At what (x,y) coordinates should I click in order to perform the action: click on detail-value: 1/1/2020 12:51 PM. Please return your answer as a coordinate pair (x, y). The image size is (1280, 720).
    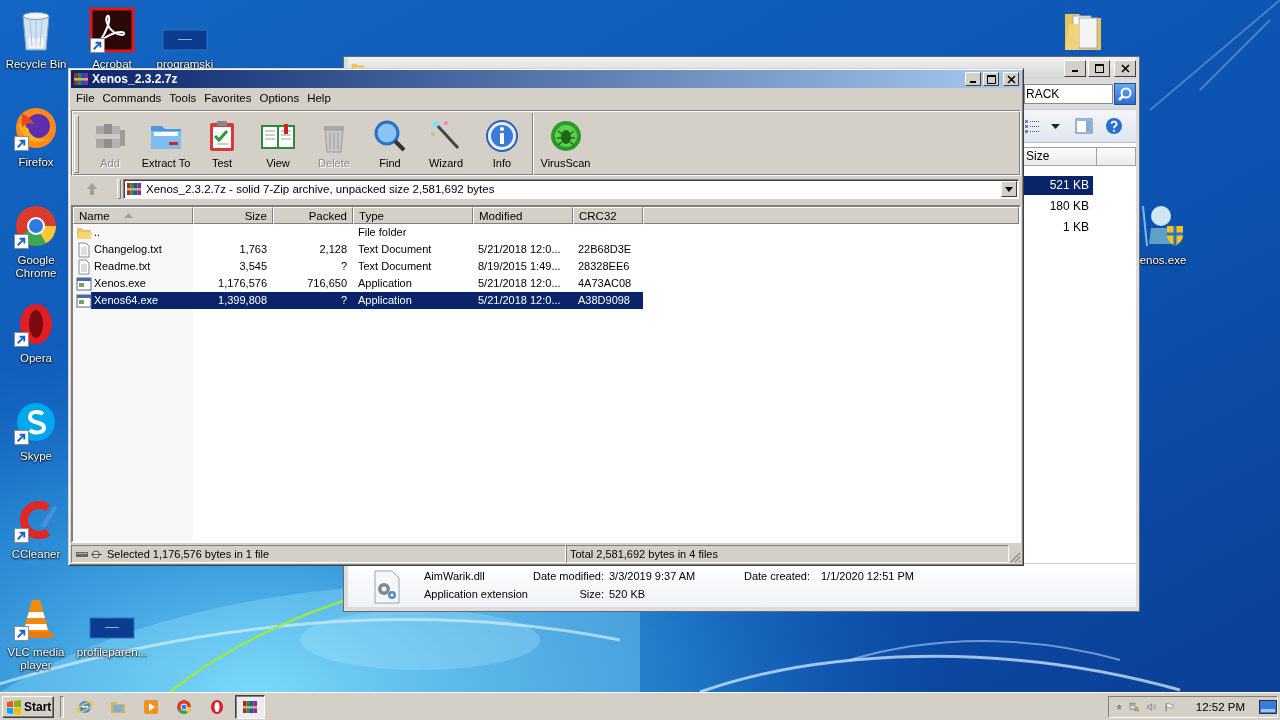
    Looking at the image, I should click on (867, 576).